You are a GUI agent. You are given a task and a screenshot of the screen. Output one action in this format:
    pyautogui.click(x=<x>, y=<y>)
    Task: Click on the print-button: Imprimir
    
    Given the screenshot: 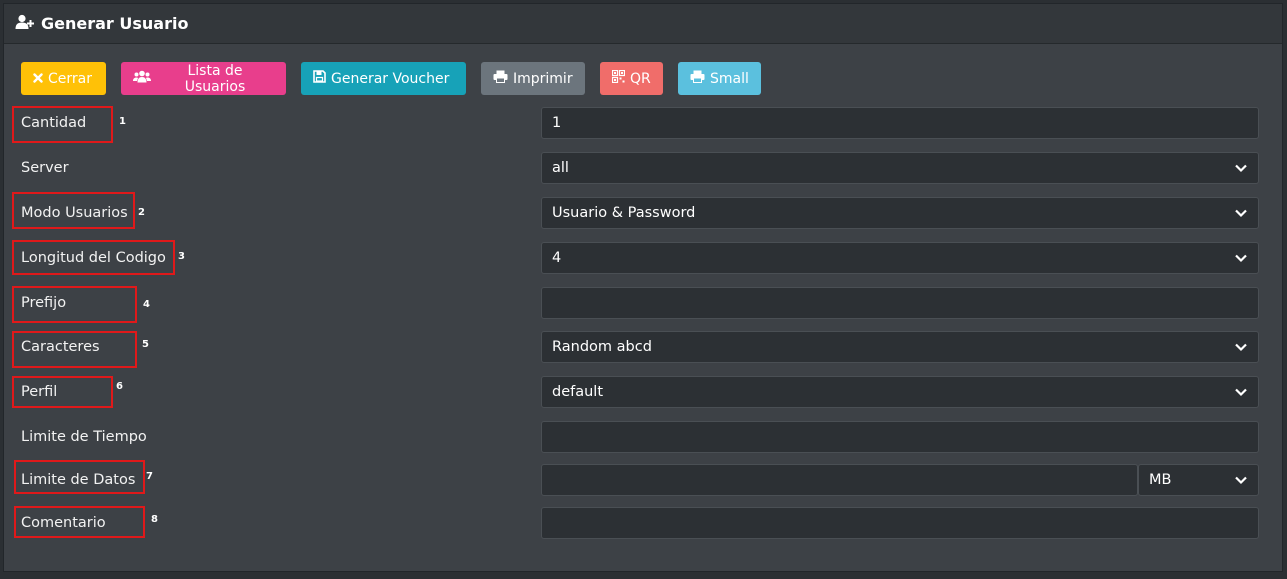 What is the action you would take?
    pyautogui.click(x=533, y=78)
    